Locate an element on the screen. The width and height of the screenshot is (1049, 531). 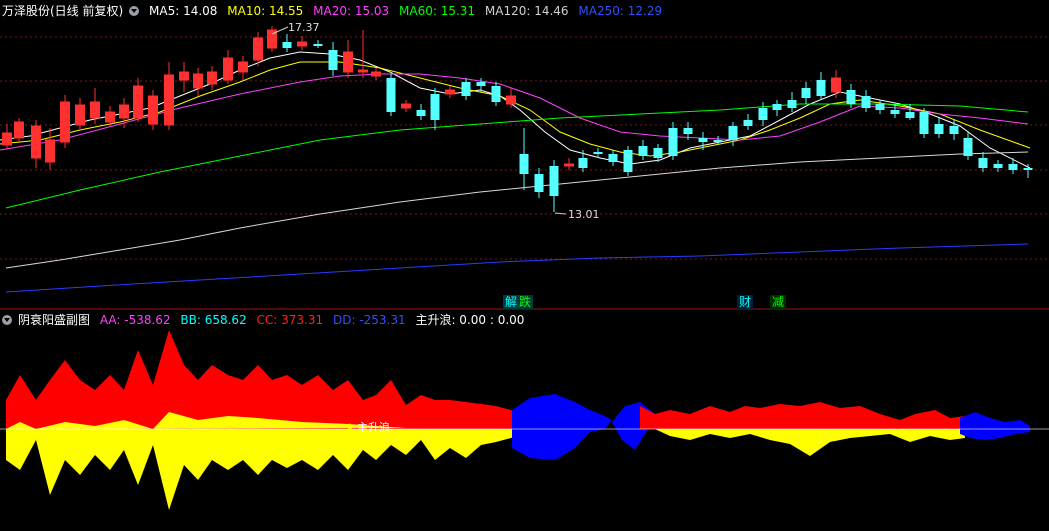
event-tag-die: 跌 is located at coordinates (525, 302).